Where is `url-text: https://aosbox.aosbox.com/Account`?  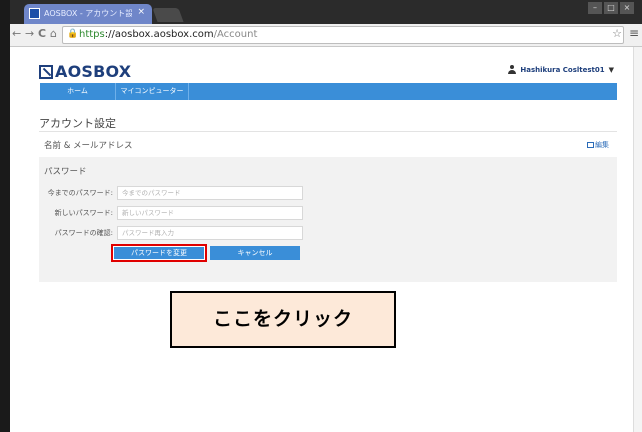
url-text: https://aosbox.aosbox.com/Account is located at coordinates (168, 34).